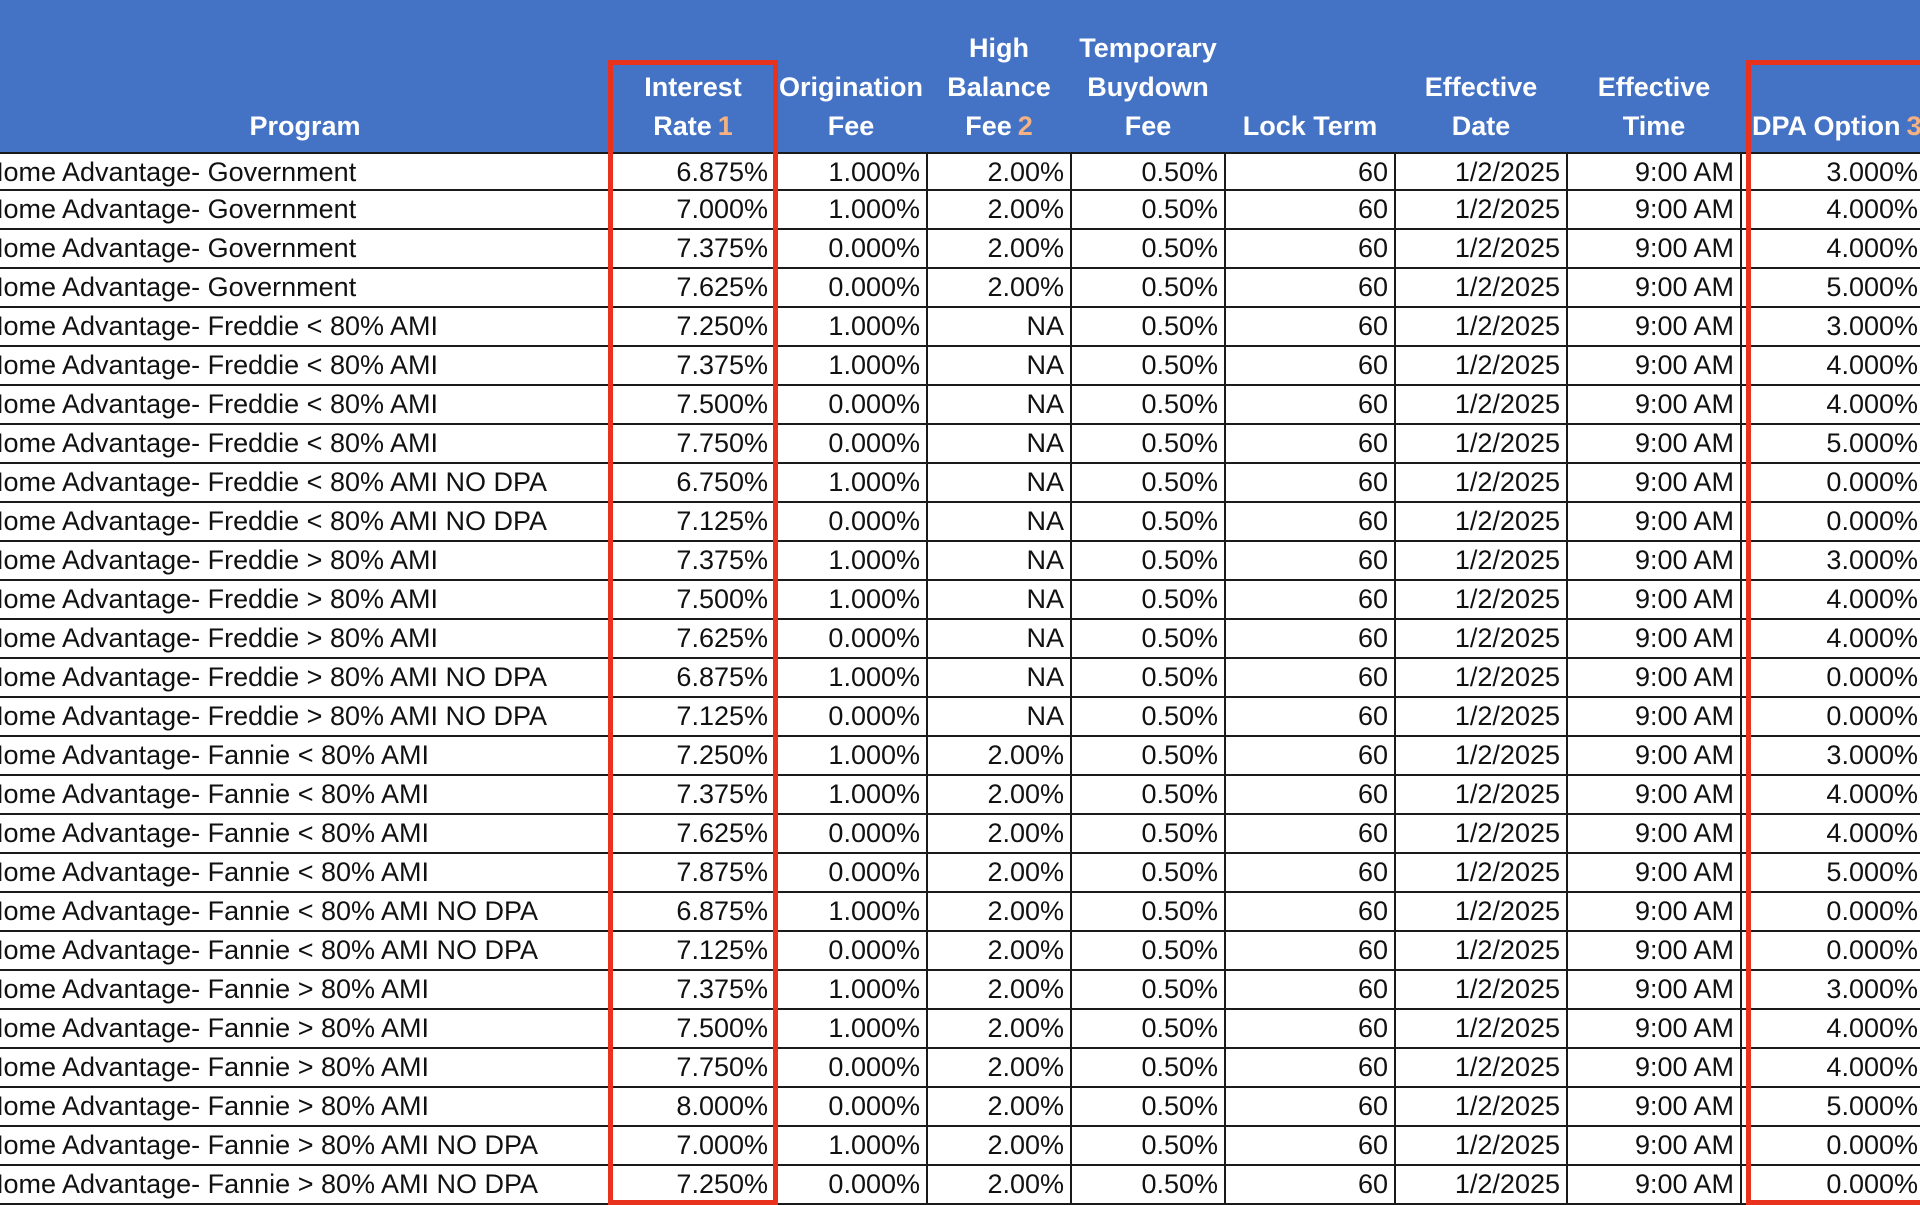  What do you see at coordinates (693, 76) in the screenshot?
I see `header-interest-rate: Interest Rate 1` at bounding box center [693, 76].